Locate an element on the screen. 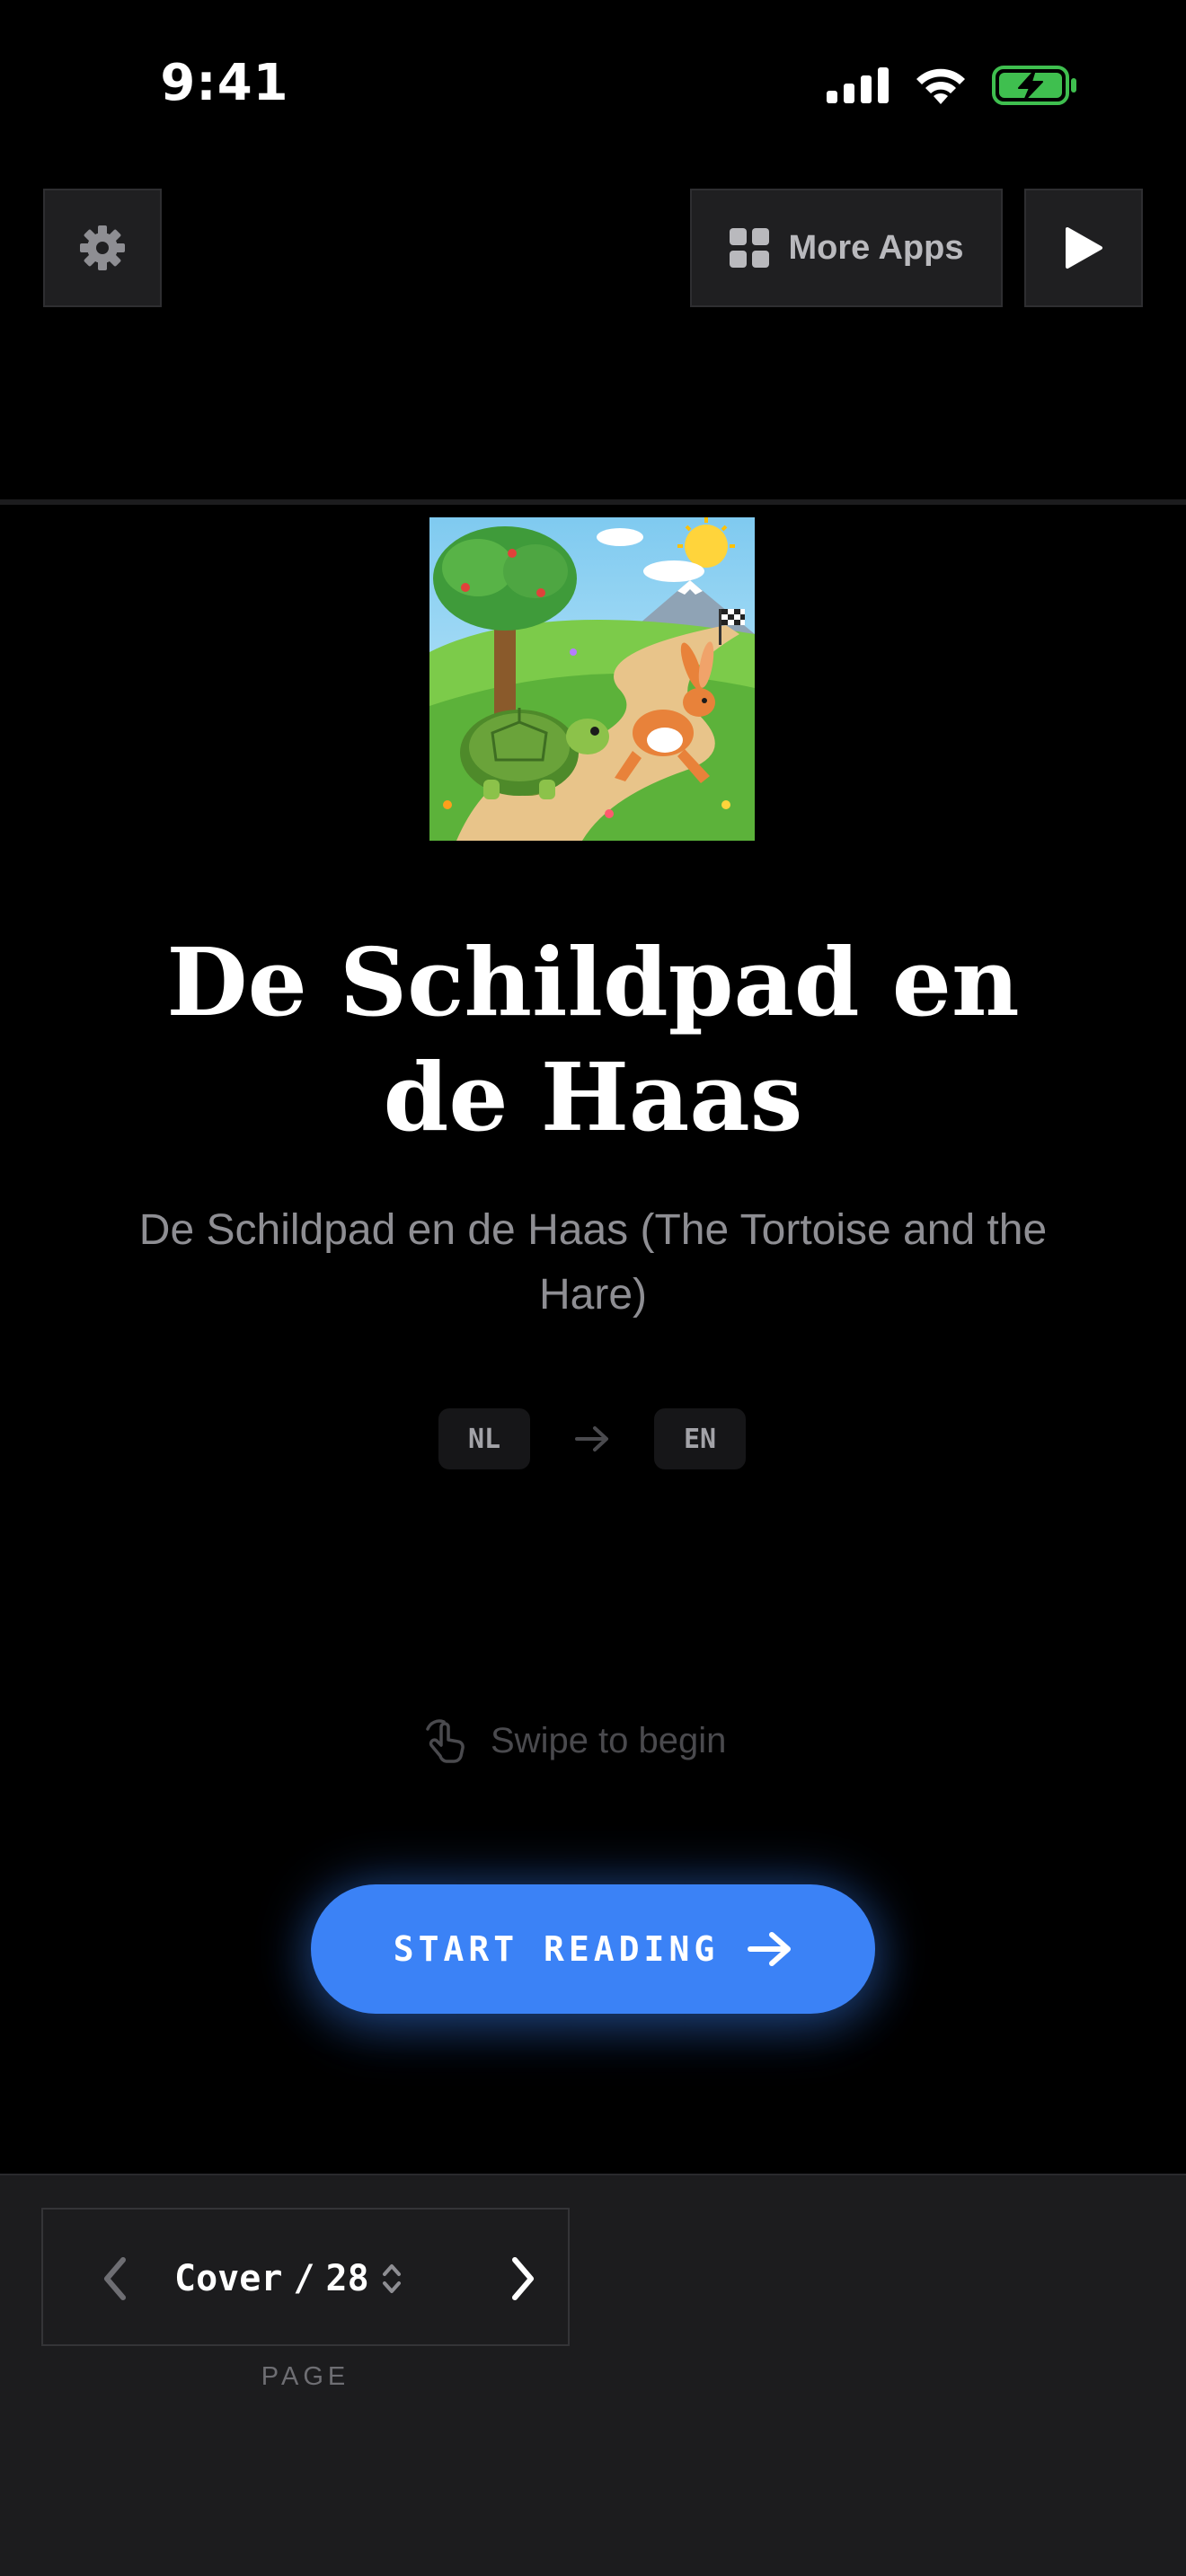  page-navigator: Cover / 28 is located at coordinates (305, 2277).